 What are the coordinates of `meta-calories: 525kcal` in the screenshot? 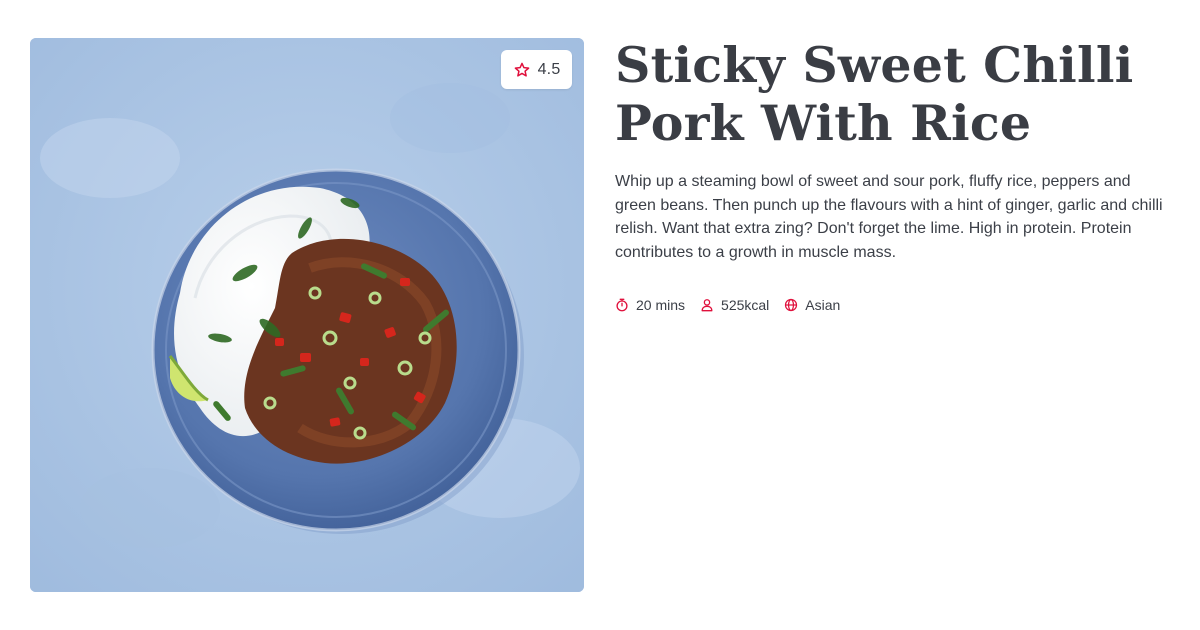 It's located at (734, 305).